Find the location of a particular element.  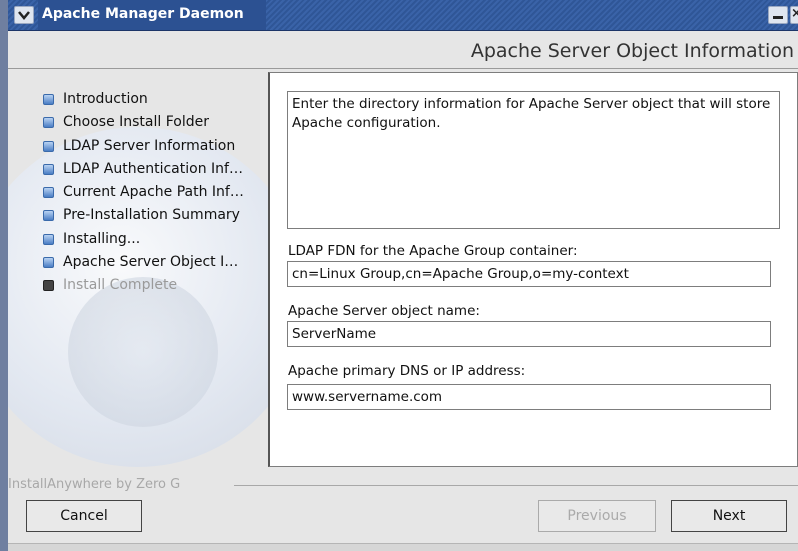

close-icon: × is located at coordinates (794, 14).